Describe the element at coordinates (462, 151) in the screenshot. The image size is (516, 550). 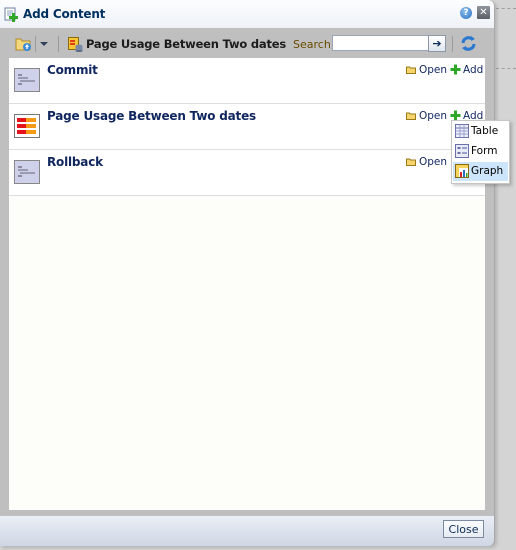
I see `form-icon` at that location.